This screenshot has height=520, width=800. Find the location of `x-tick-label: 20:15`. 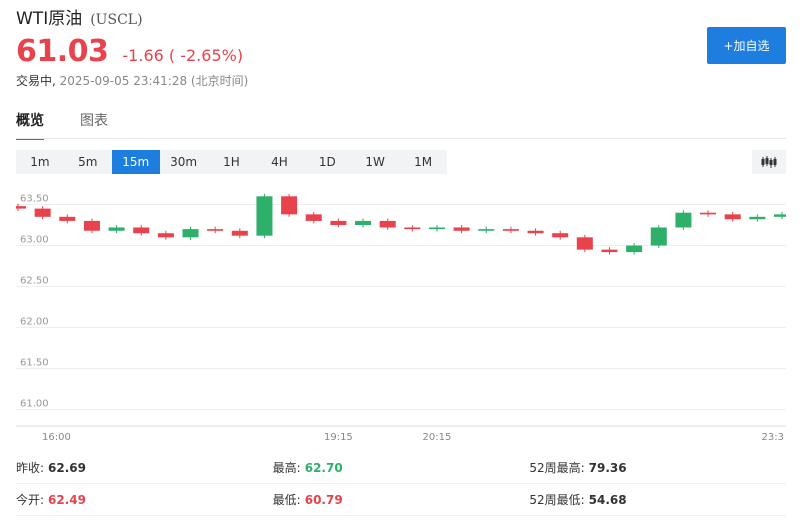

x-tick-label: 20:15 is located at coordinates (437, 437).